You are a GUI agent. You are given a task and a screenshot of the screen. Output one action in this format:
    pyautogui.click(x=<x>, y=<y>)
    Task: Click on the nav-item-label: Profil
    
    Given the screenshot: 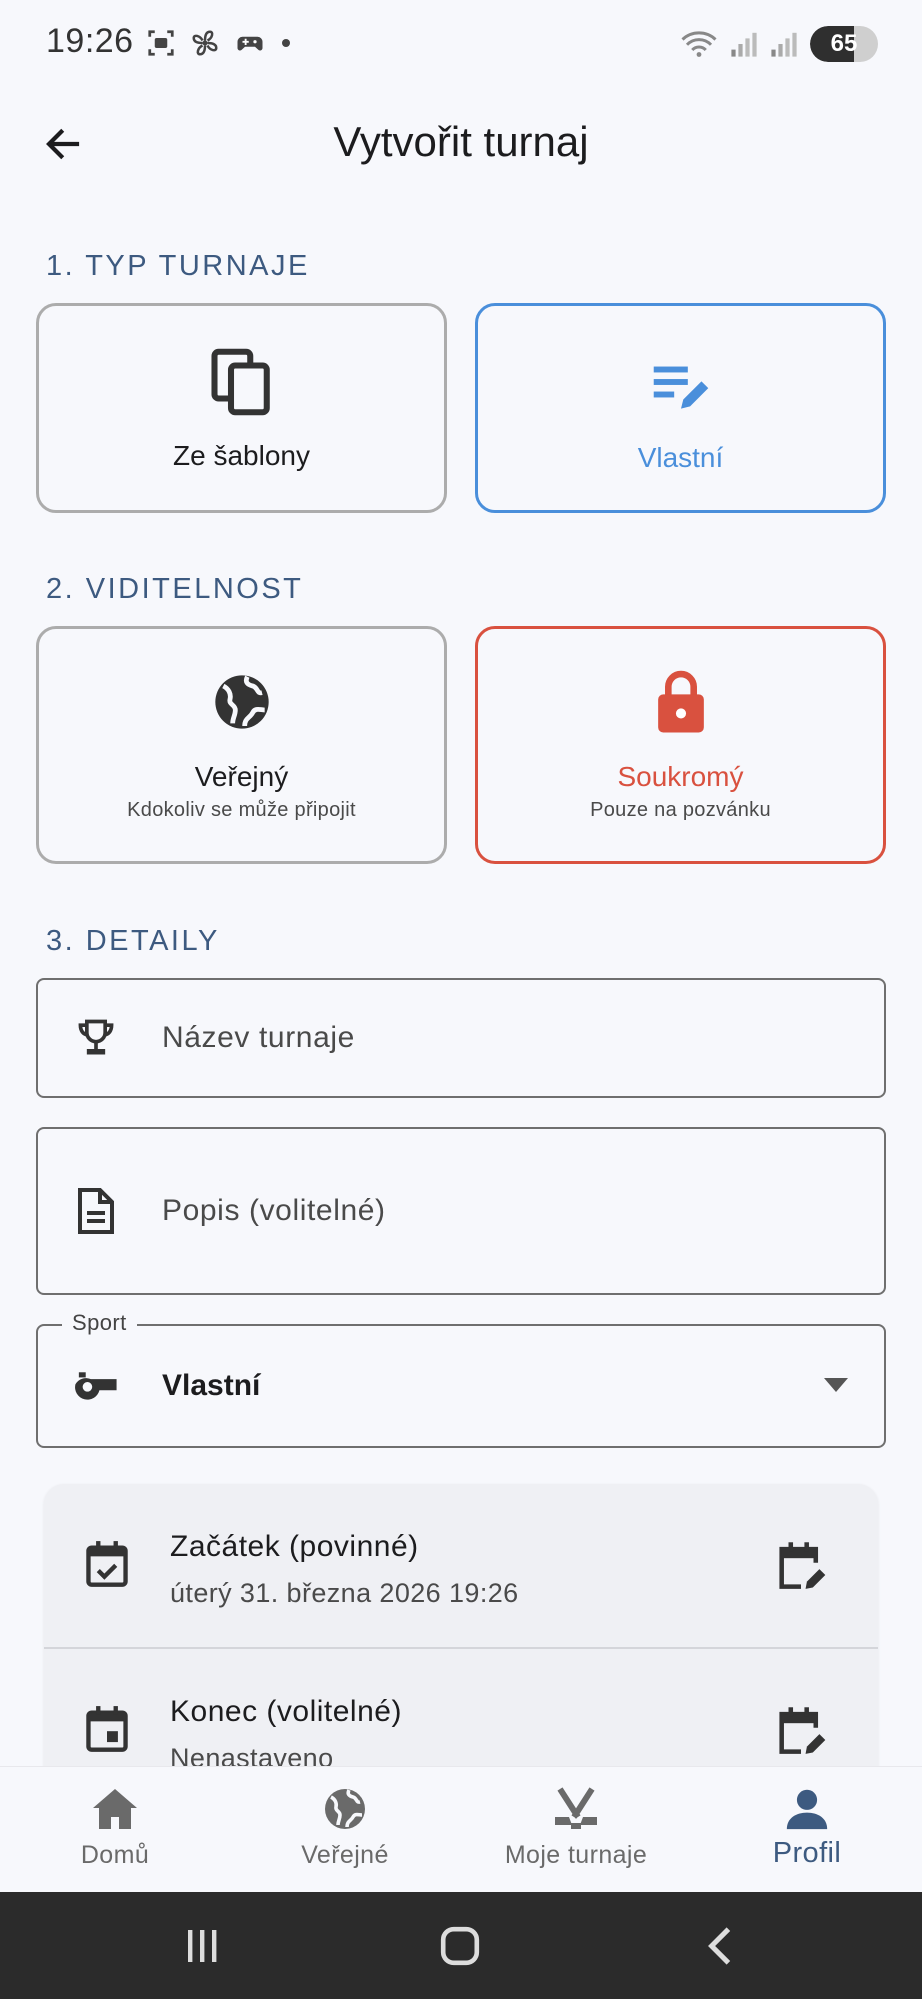 What is the action you would take?
    pyautogui.click(x=807, y=1853)
    